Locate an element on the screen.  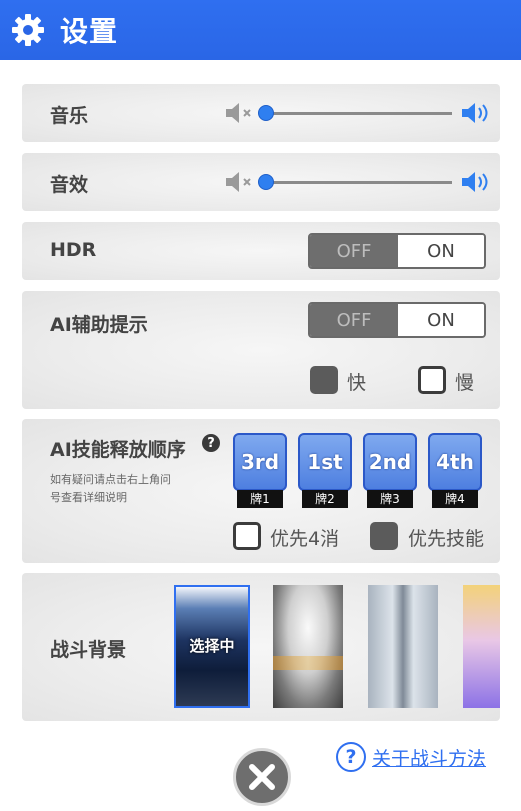
ai-skill-label: AI技能释放顺序 is located at coordinates (118, 450).